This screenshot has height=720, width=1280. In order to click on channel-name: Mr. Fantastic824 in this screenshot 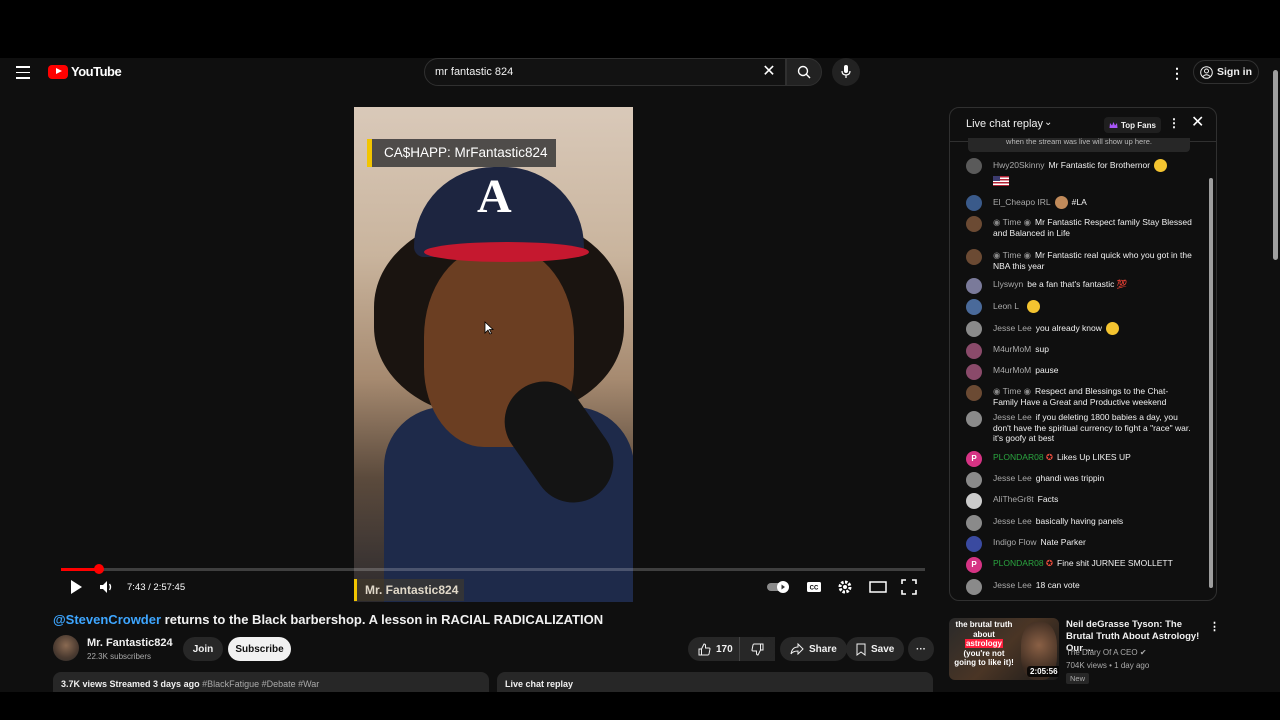, I will do `click(130, 643)`.